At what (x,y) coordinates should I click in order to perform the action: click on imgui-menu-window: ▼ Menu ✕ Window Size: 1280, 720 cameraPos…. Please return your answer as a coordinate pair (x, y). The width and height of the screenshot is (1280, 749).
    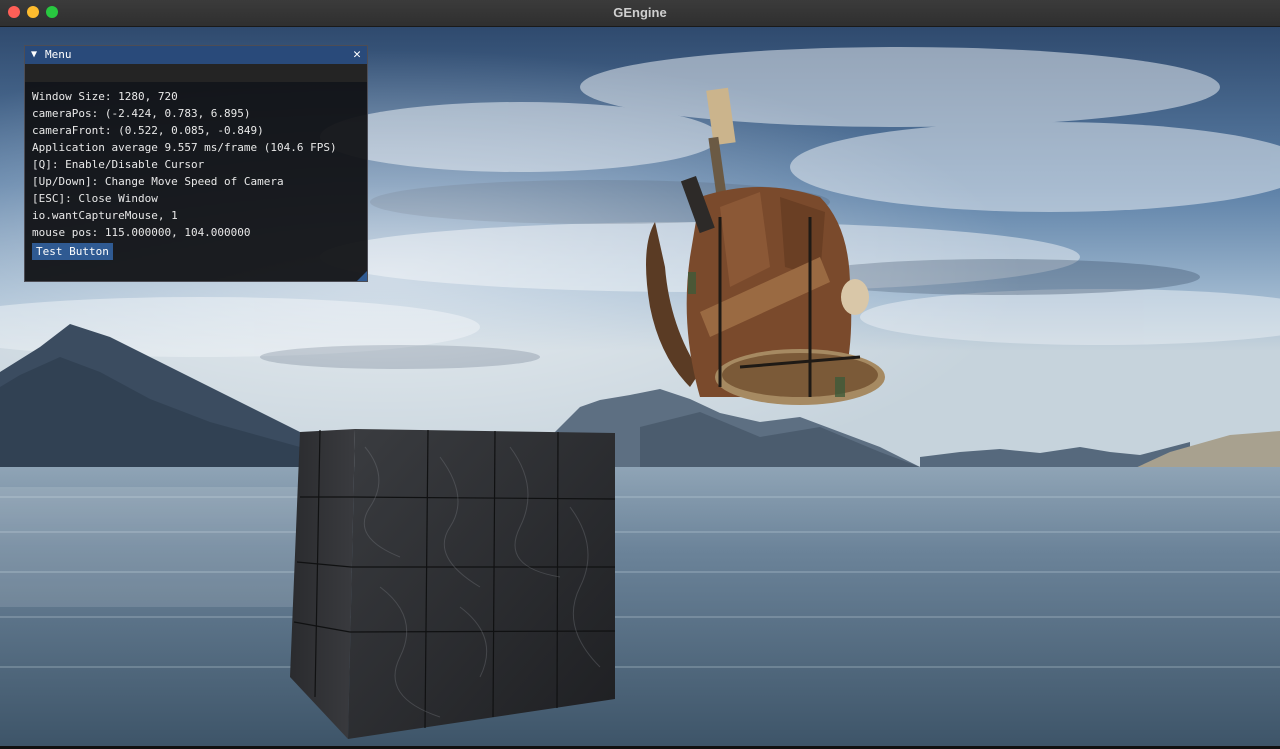
    Looking at the image, I should click on (196, 163).